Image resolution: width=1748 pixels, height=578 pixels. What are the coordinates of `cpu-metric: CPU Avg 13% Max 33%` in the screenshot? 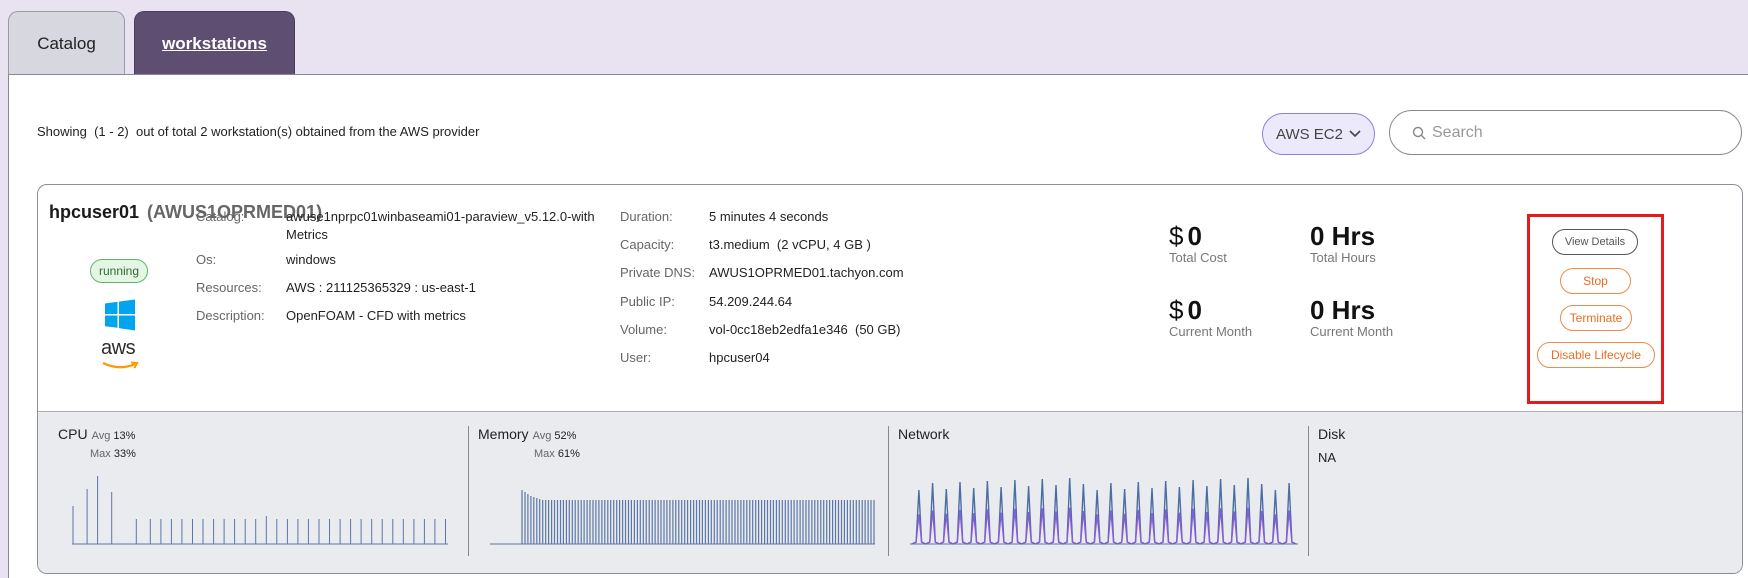 It's located at (258, 492).